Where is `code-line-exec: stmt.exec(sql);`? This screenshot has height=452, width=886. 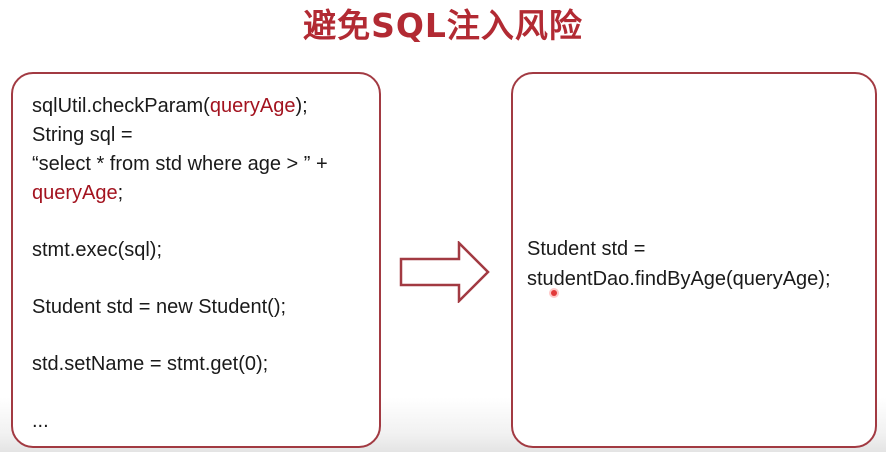 code-line-exec: stmt.exec(sql); is located at coordinates (97, 250).